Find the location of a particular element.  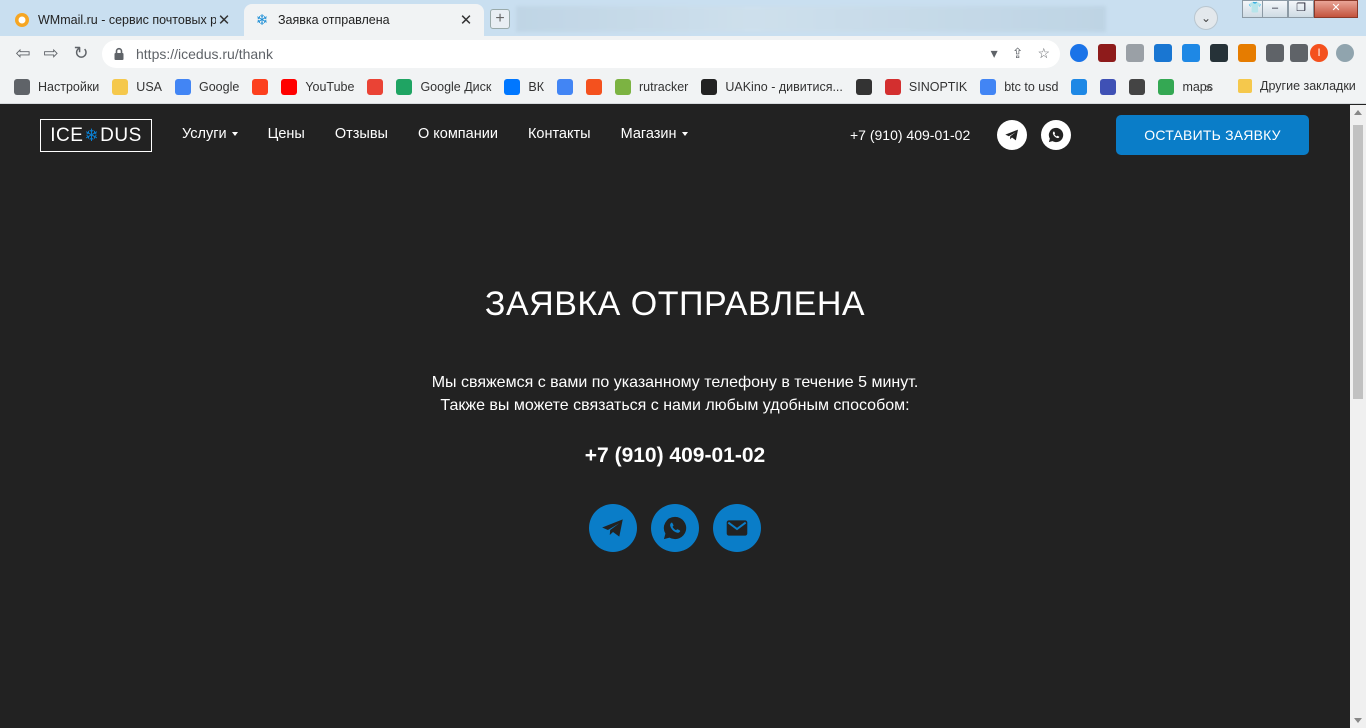

new-tab-button: + is located at coordinates (500, 19).